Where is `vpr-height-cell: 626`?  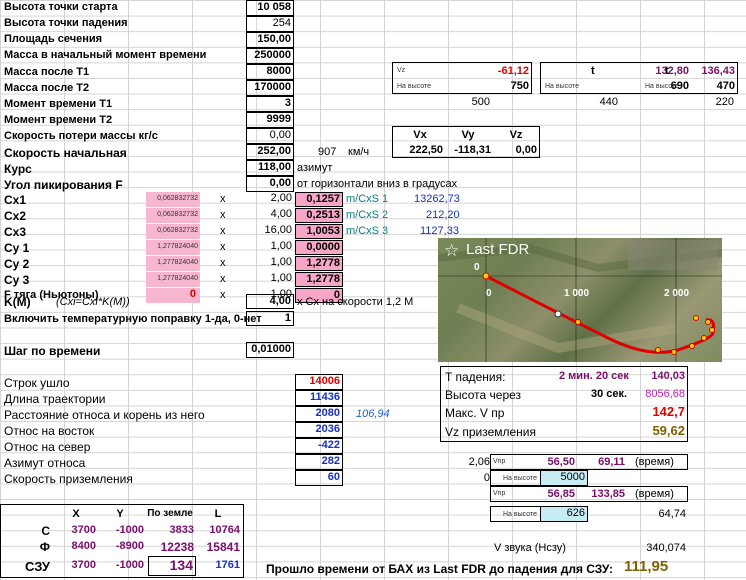 vpr-height-cell: 626 is located at coordinates (564, 514).